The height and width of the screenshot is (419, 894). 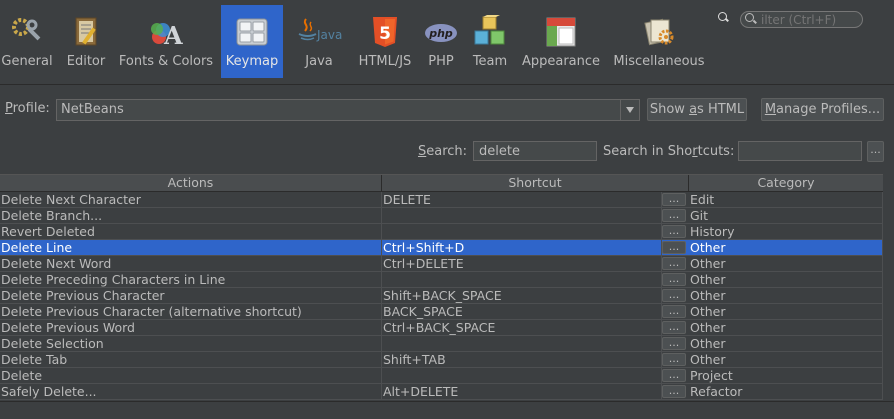 I want to click on action-cell: Delete Next Word, so click(x=191, y=264).